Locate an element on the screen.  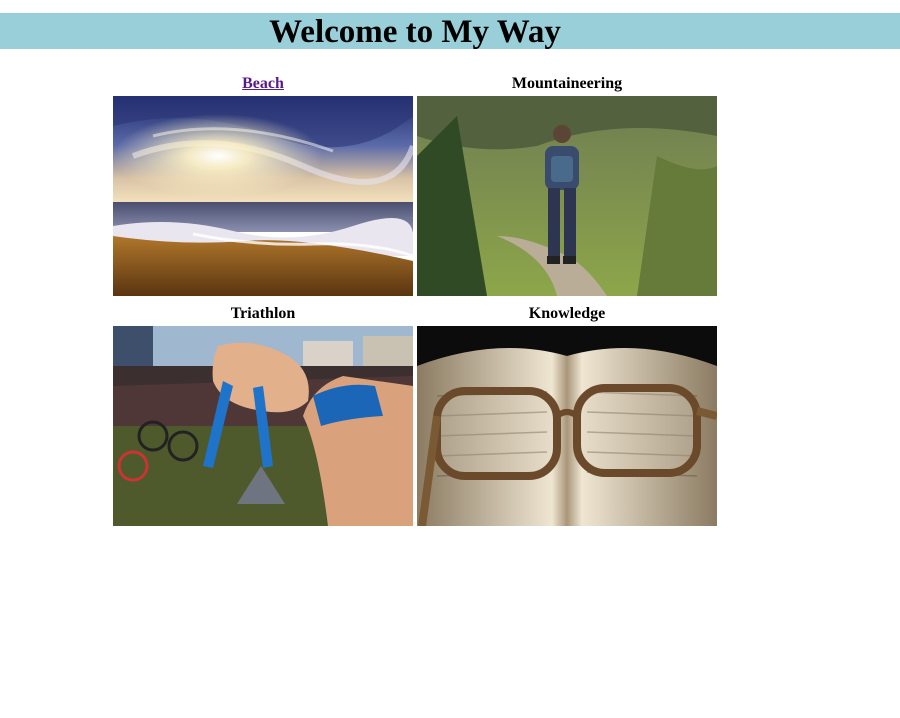
gallery-item-knowledge: Knowledge is located at coordinates (567, 414).